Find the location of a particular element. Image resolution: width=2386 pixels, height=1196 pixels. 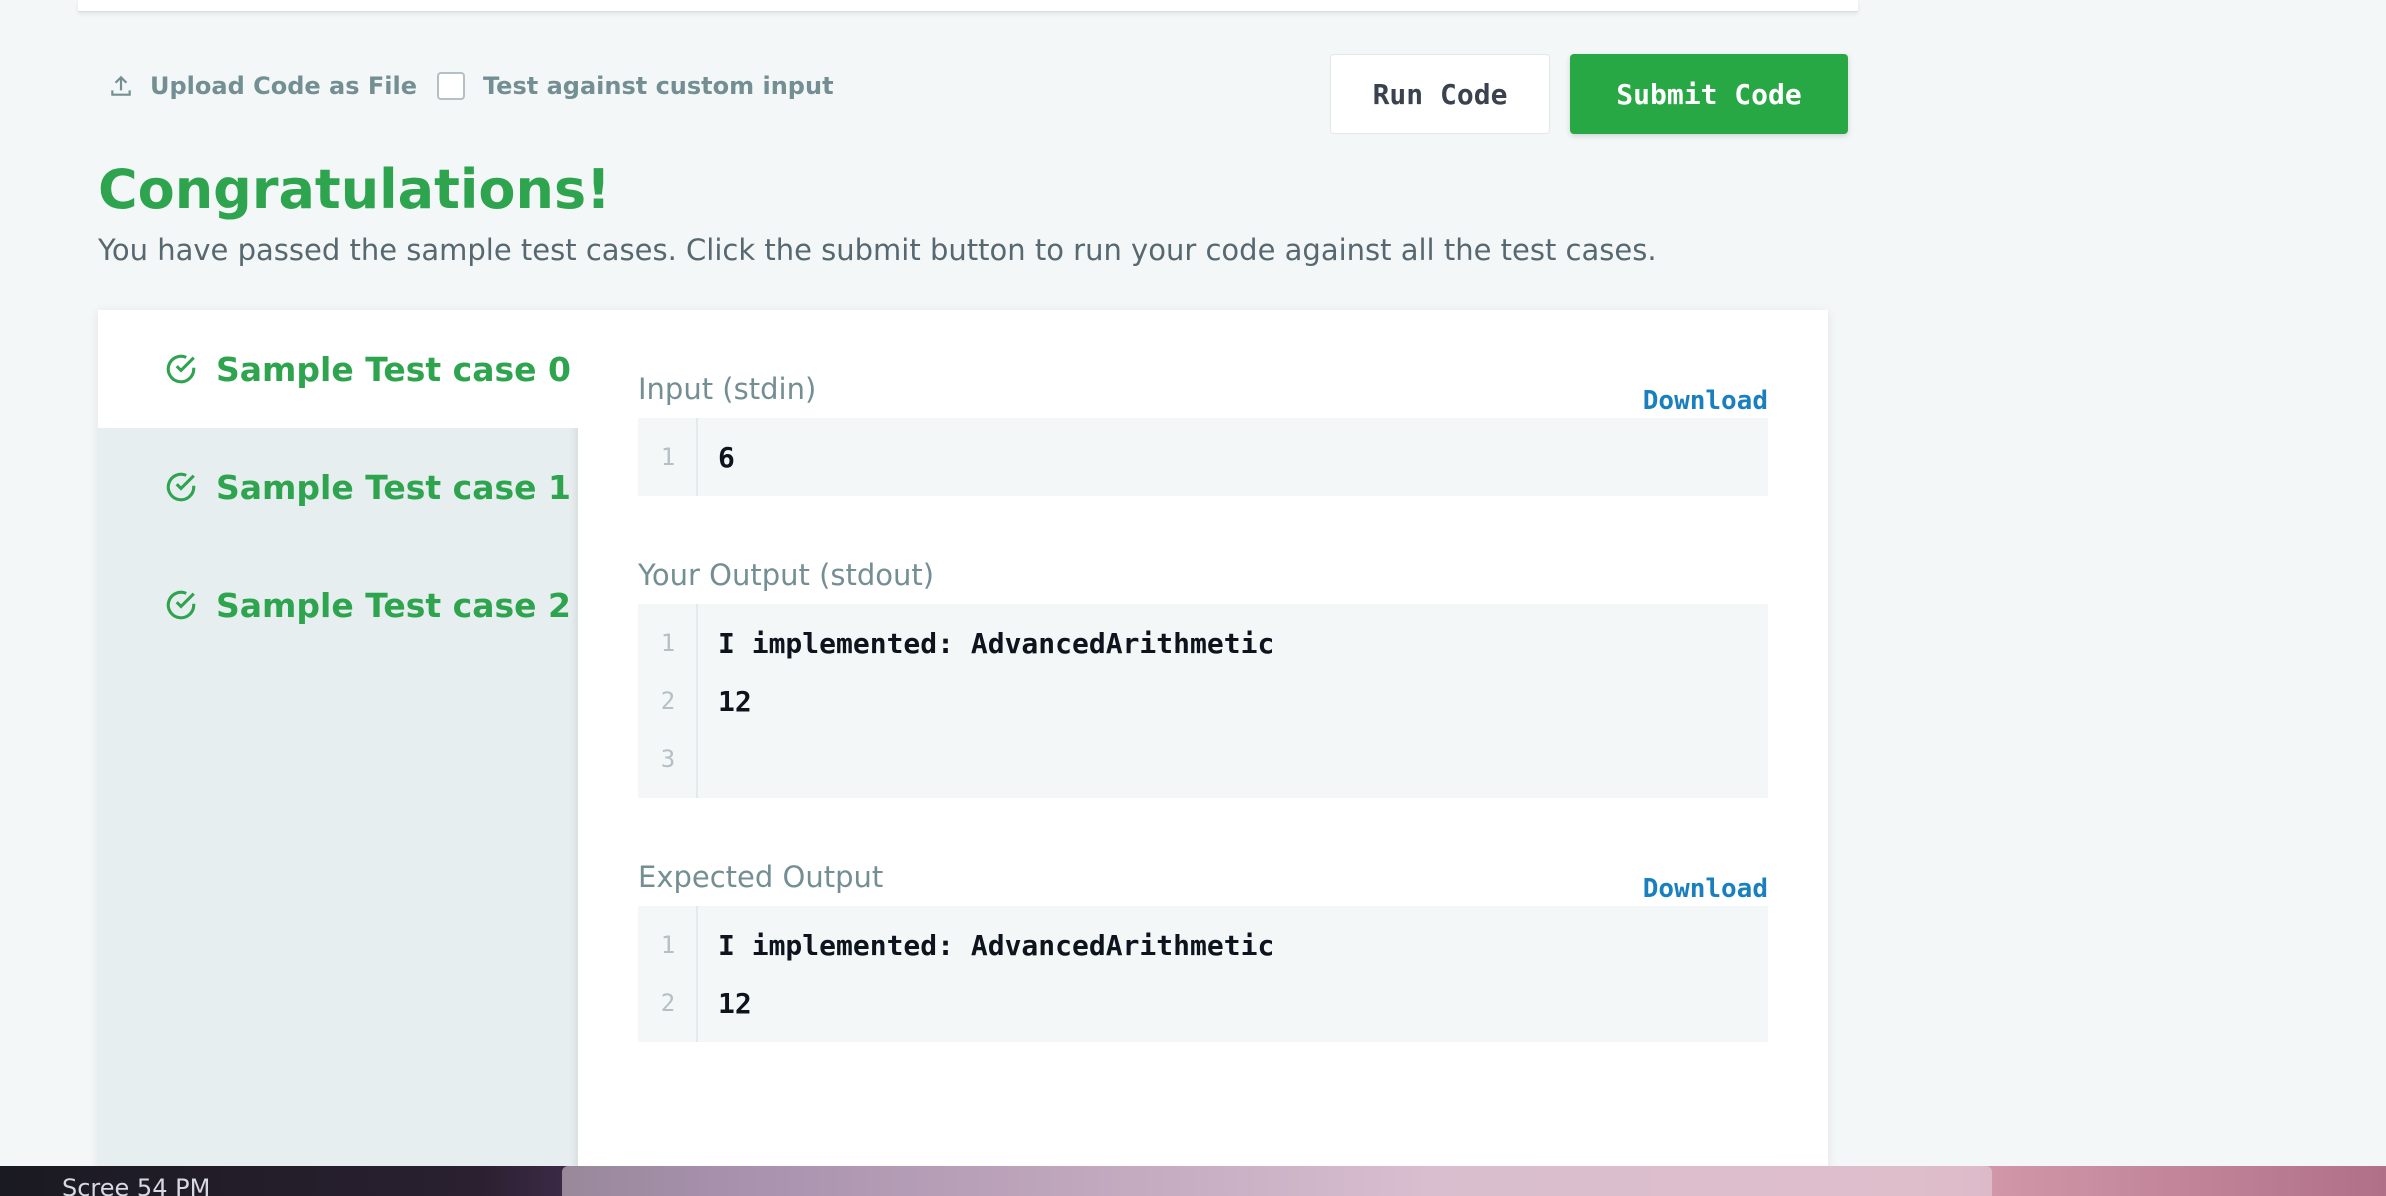

upload-icon is located at coordinates (121, 85).